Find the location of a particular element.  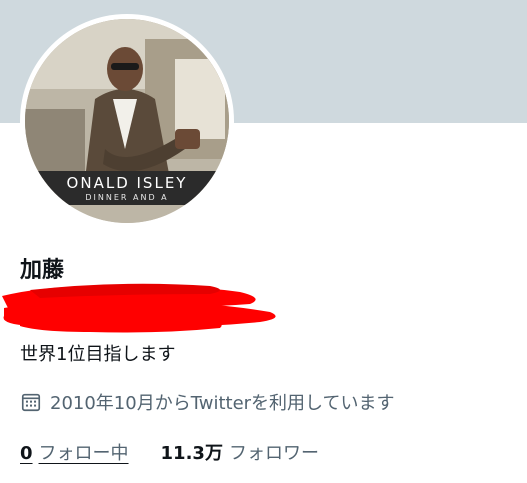

followers-link: 11.3万 フォロワー is located at coordinates (240, 452).